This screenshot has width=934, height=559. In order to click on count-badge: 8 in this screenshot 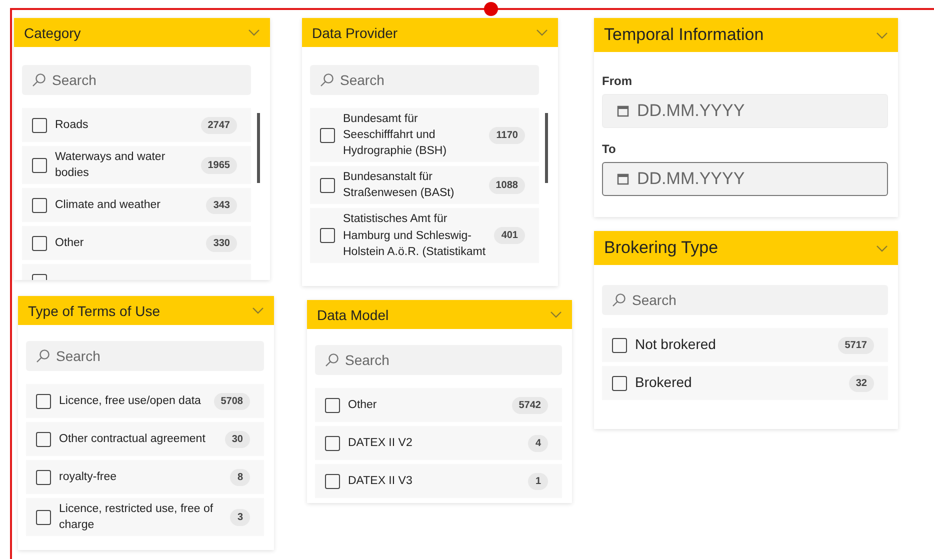, I will do `click(240, 477)`.